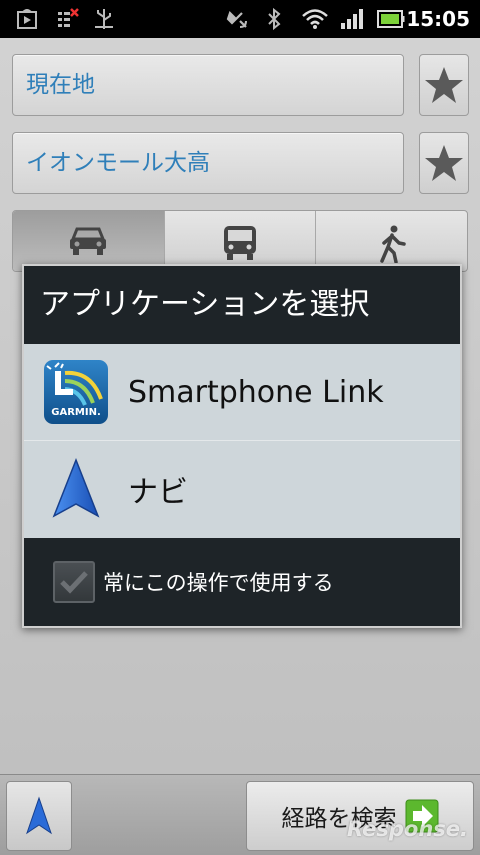  Describe the element at coordinates (205, 304) in the screenshot. I see `dialog-title: アプリケーションを選択` at that location.